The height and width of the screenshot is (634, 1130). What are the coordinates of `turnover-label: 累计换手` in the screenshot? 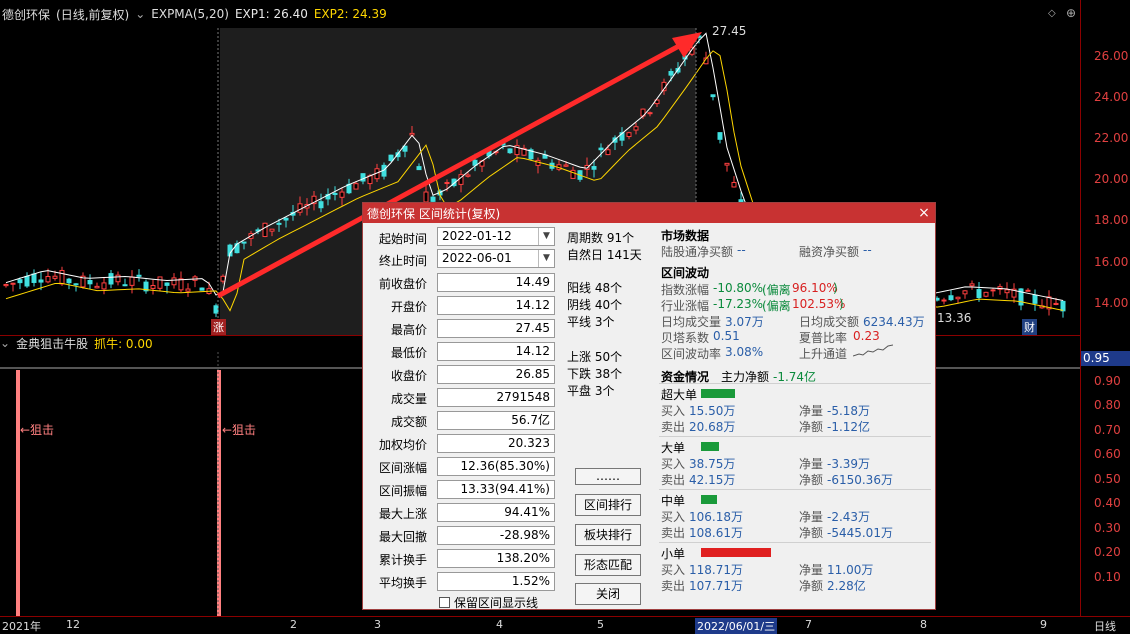 It's located at (402, 560).